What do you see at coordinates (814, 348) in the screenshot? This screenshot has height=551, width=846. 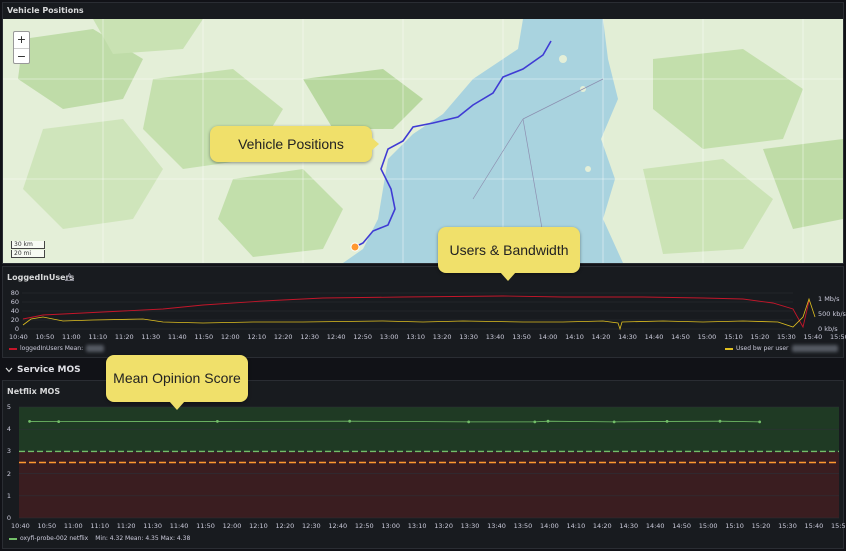 I see `redacted-value: xxxxxxxxxxxxx` at bounding box center [814, 348].